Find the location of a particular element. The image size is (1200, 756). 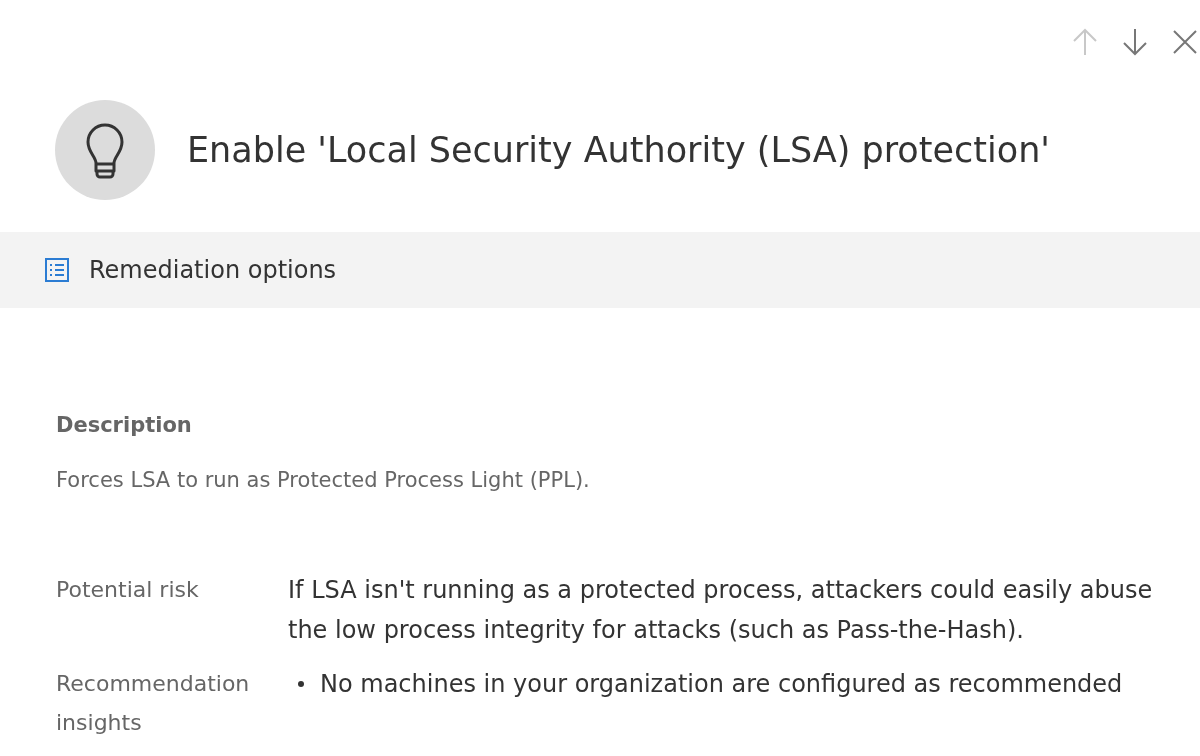

bullet-icon is located at coordinates (301, 684).